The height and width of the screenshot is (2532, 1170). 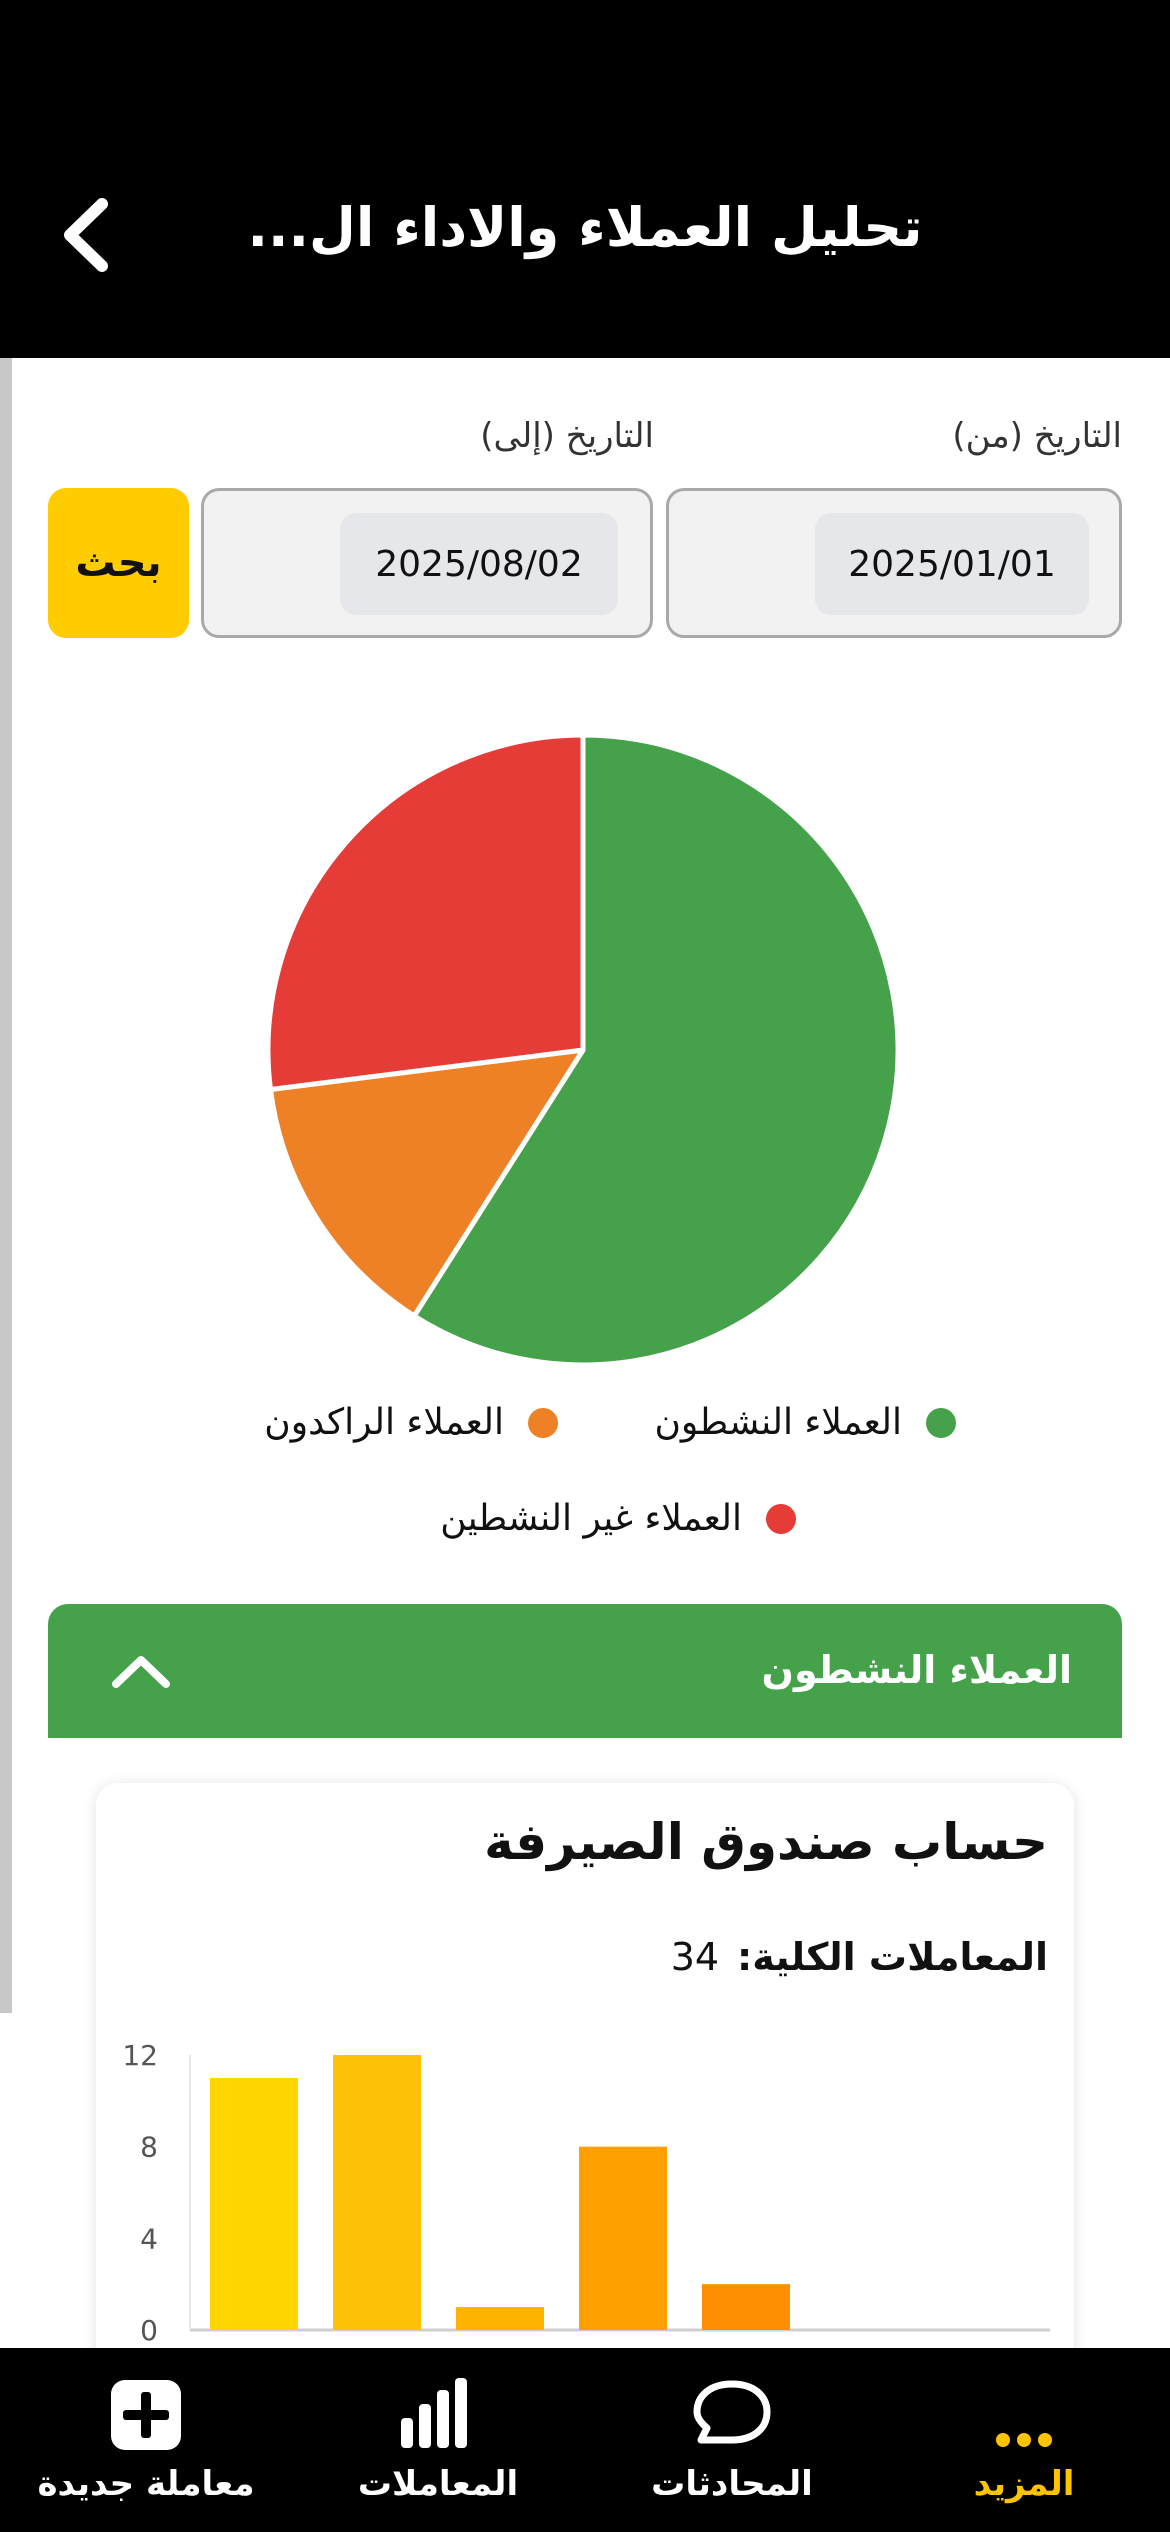 What do you see at coordinates (567, 436) in the screenshot?
I see `to-date-label: التاريخ (إلى)` at bounding box center [567, 436].